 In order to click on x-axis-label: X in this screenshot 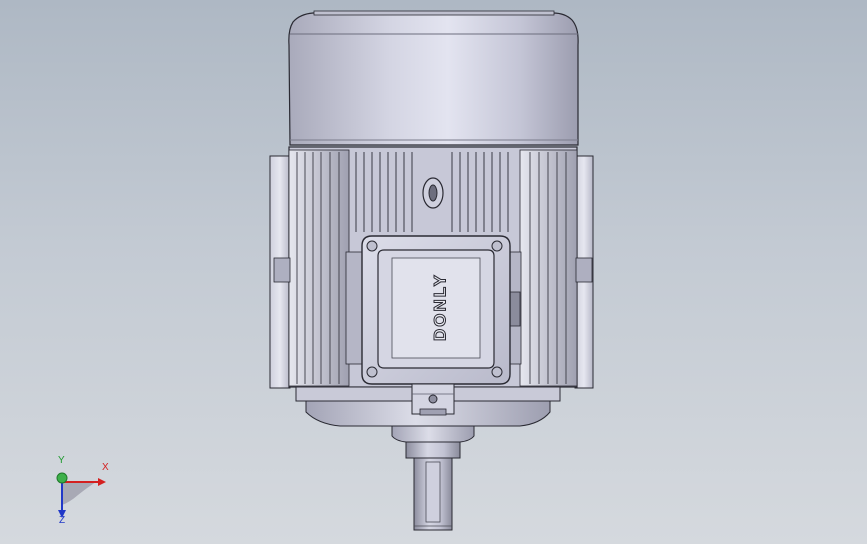, I will do `click(105, 467)`.